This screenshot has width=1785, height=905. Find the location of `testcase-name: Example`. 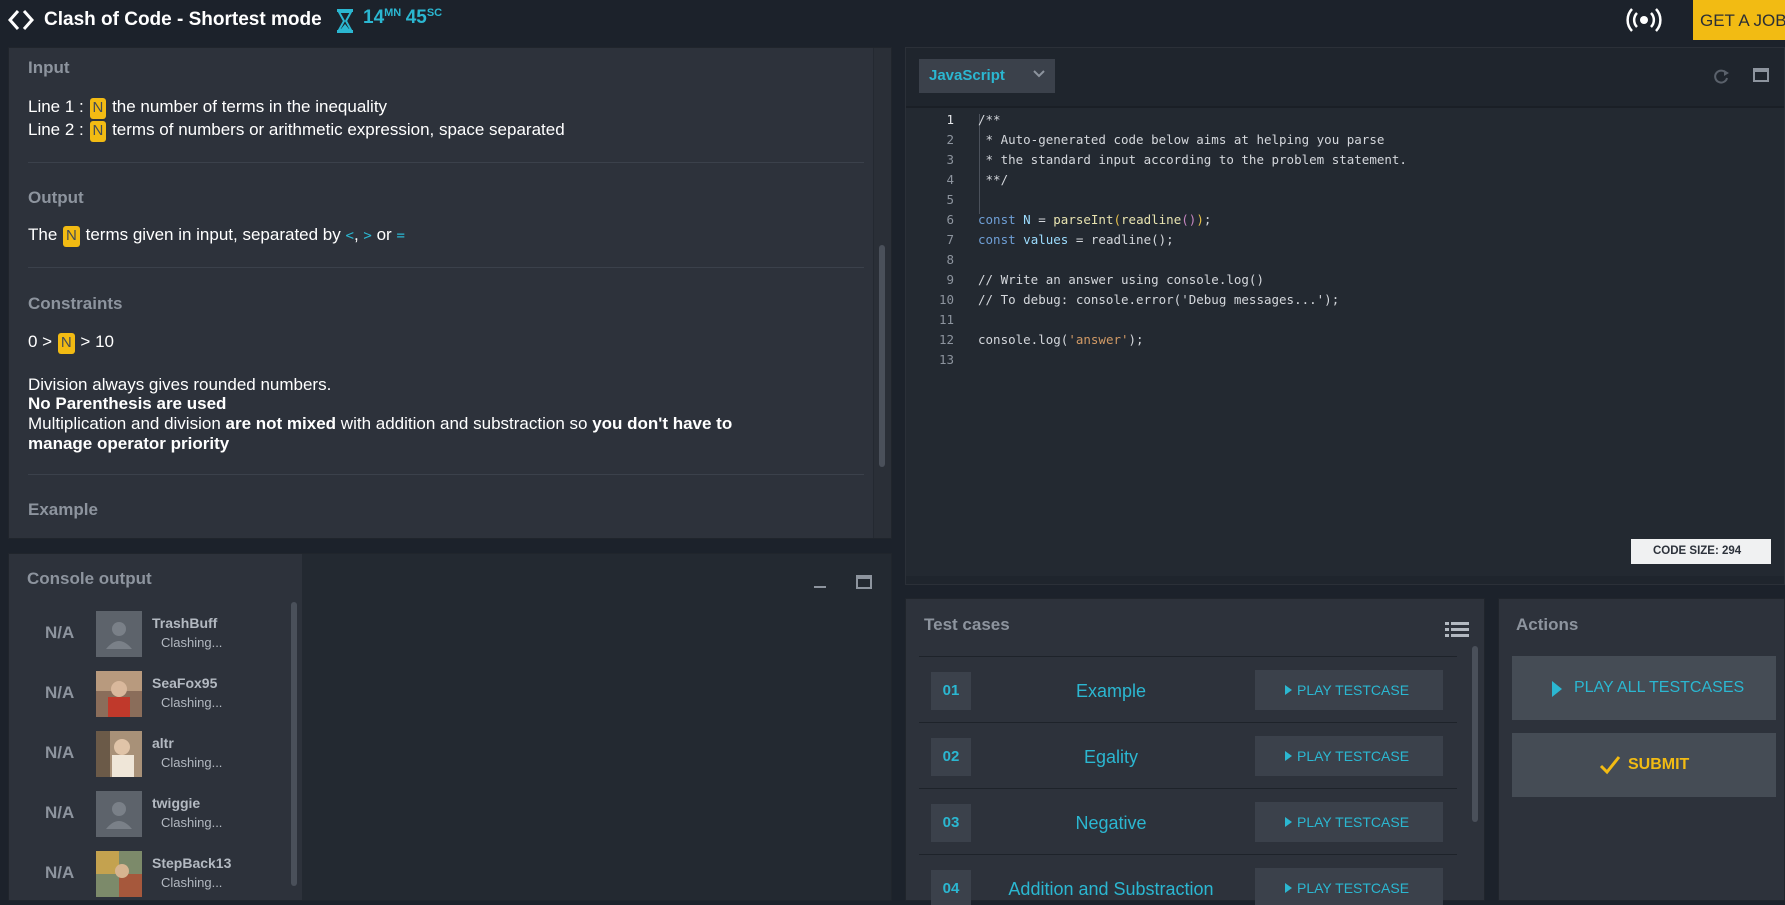

testcase-name: Example is located at coordinates (1111, 691).